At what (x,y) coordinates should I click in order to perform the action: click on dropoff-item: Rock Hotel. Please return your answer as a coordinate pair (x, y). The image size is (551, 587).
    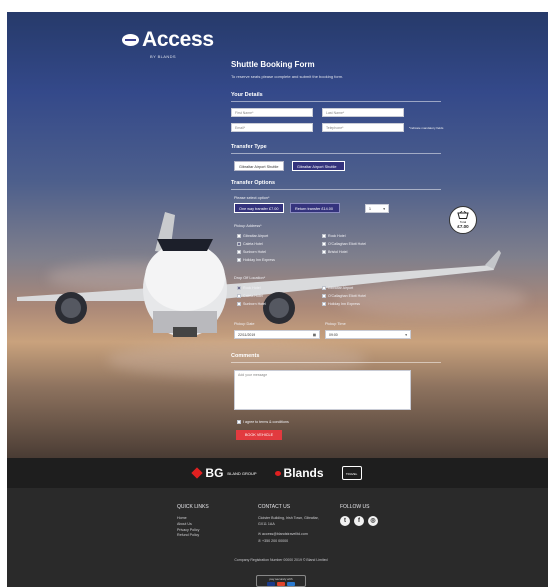
    Looking at the image, I should click on (249, 288).